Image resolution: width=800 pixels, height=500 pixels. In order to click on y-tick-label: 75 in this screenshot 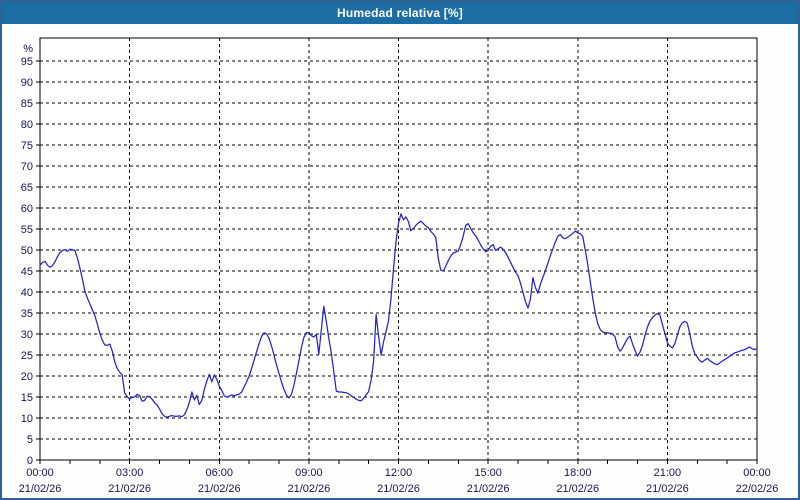, I will do `click(27, 146)`.